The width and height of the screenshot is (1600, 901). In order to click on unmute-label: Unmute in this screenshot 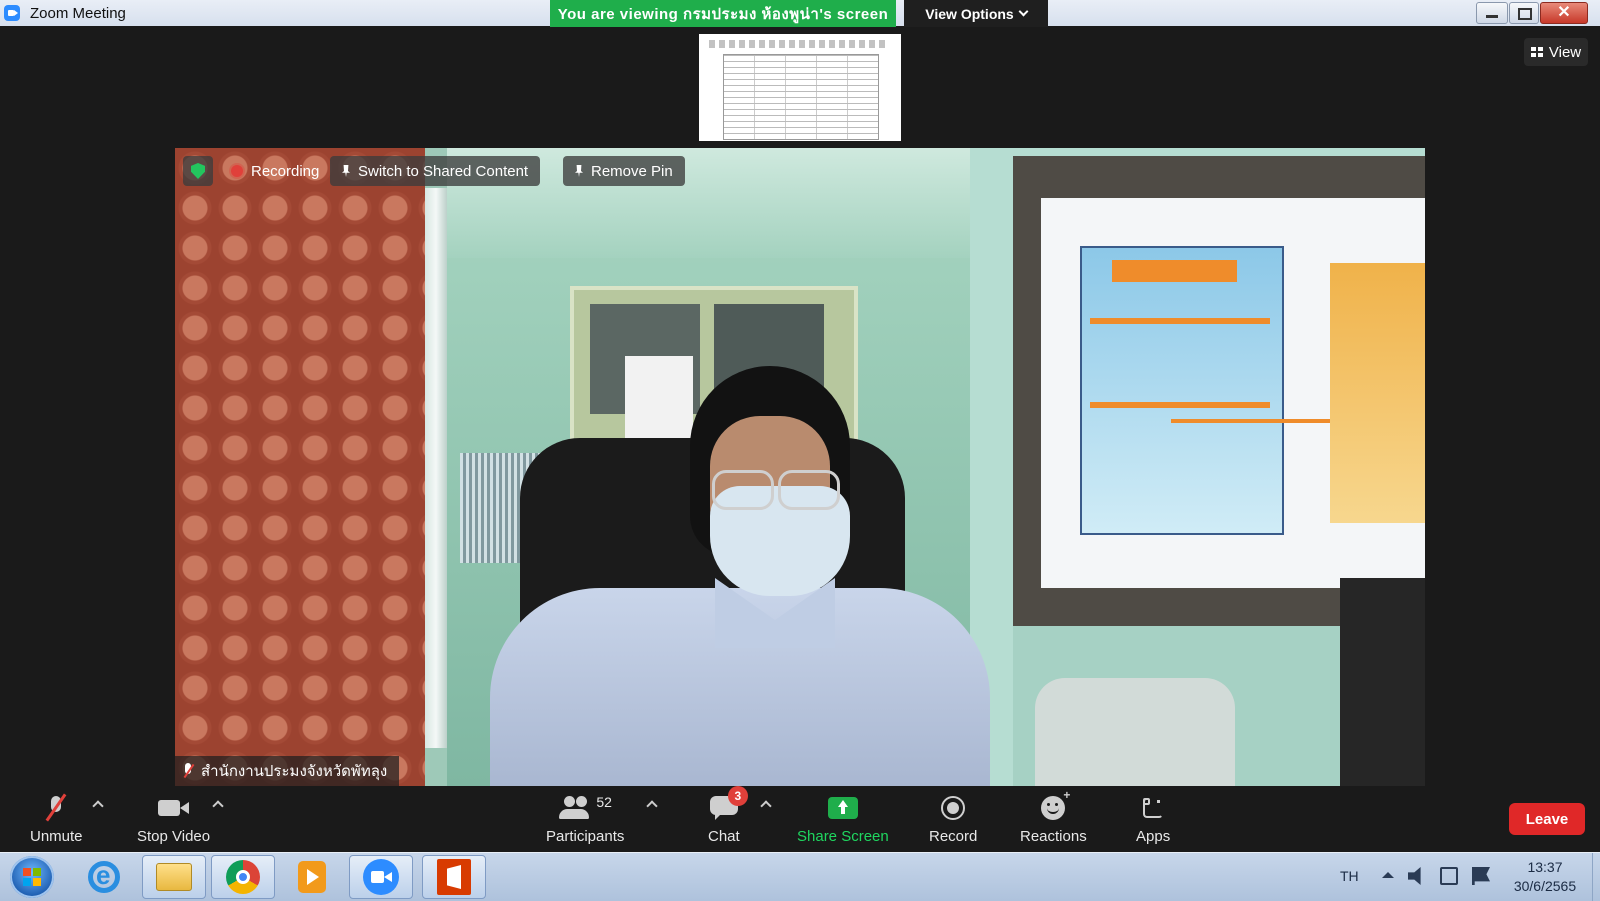, I will do `click(56, 836)`.